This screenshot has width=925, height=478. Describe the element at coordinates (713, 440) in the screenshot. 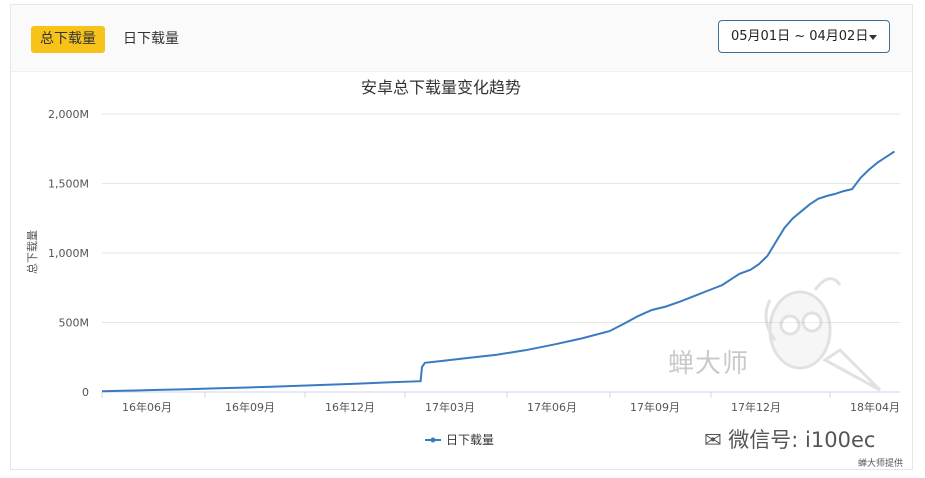

I see `wechat-icon: ✉` at that location.